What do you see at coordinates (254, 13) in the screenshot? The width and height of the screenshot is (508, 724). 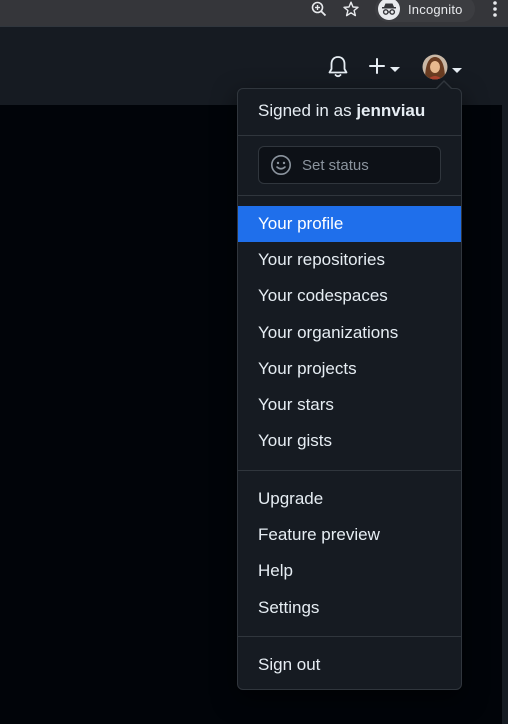 I see `browser-toolbar: Incognito` at bounding box center [254, 13].